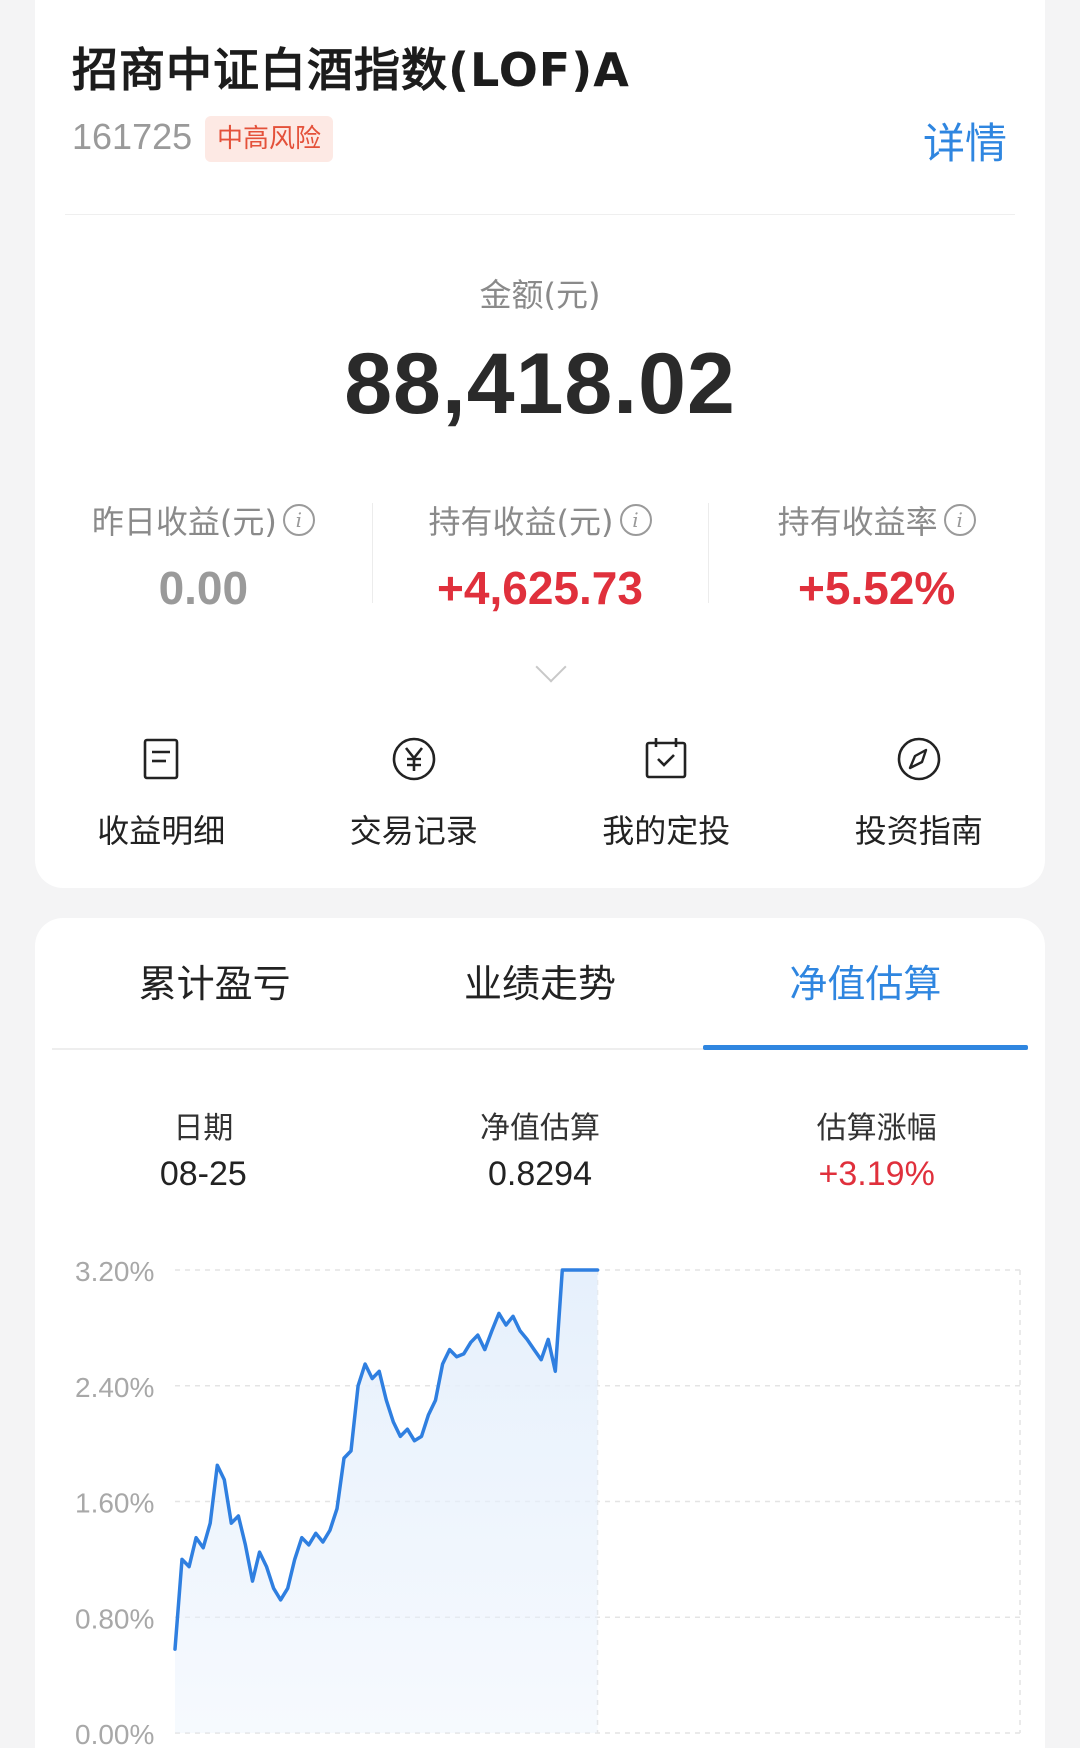 Image resolution: width=1080 pixels, height=1748 pixels. Describe the element at coordinates (876, 1148) in the screenshot. I see `estimate-change: 估算涨幅 +3.19%` at that location.